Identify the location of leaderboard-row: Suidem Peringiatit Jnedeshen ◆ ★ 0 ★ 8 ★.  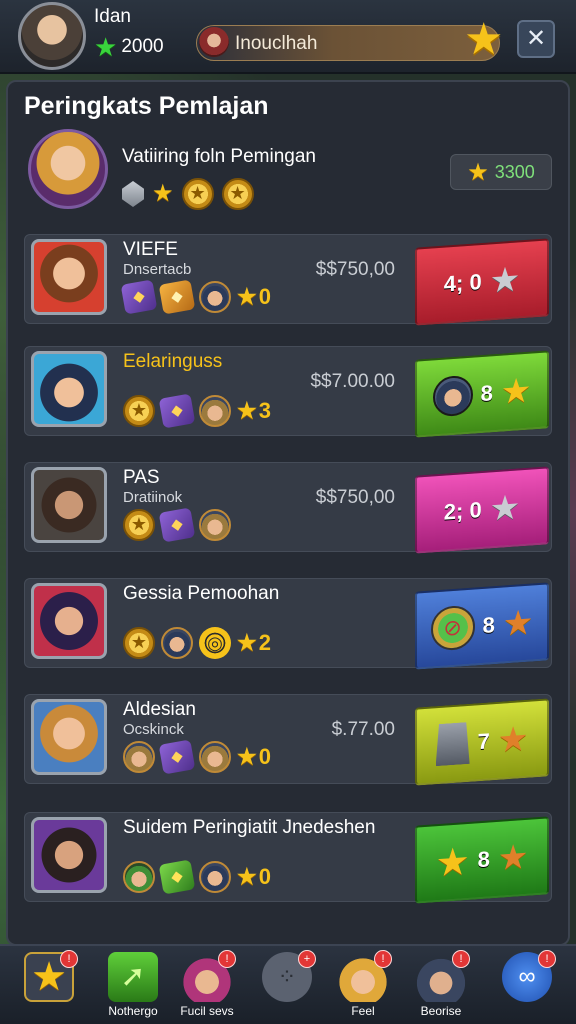
(288, 858).